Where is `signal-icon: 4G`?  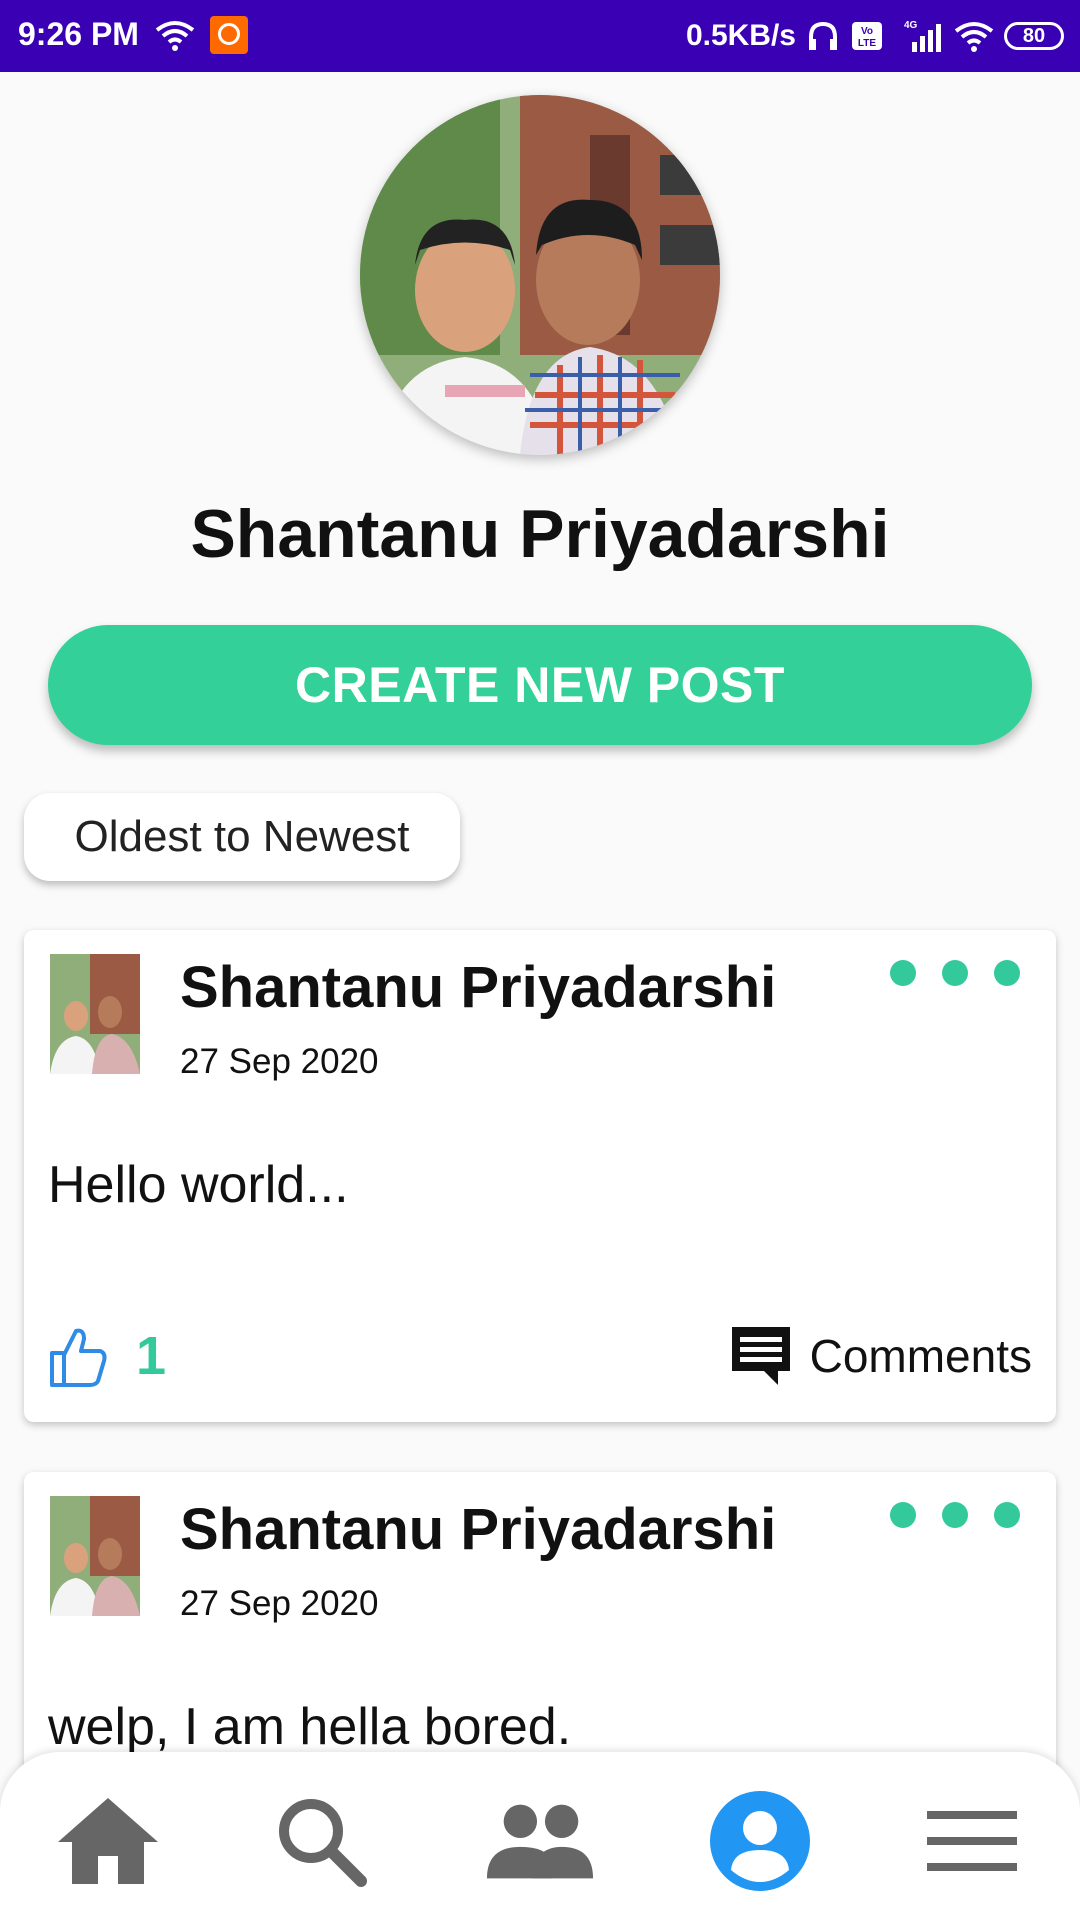
signal-icon: 4G is located at coordinates (922, 36).